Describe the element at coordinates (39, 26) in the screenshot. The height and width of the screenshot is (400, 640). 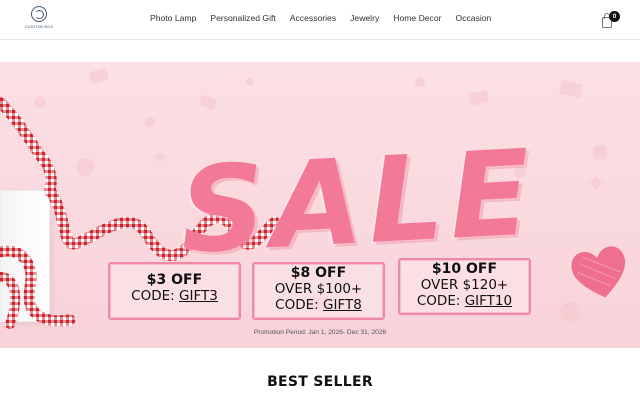
I see `logo-text: CUSTOM BOX` at that location.